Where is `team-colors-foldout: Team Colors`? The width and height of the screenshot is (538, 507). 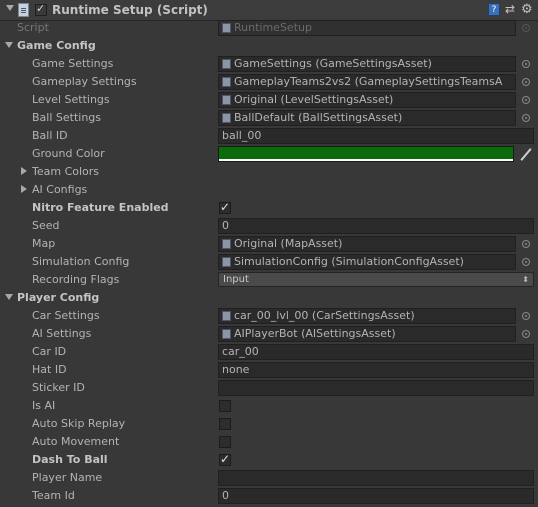 team-colors-foldout: Team Colors is located at coordinates (269, 172).